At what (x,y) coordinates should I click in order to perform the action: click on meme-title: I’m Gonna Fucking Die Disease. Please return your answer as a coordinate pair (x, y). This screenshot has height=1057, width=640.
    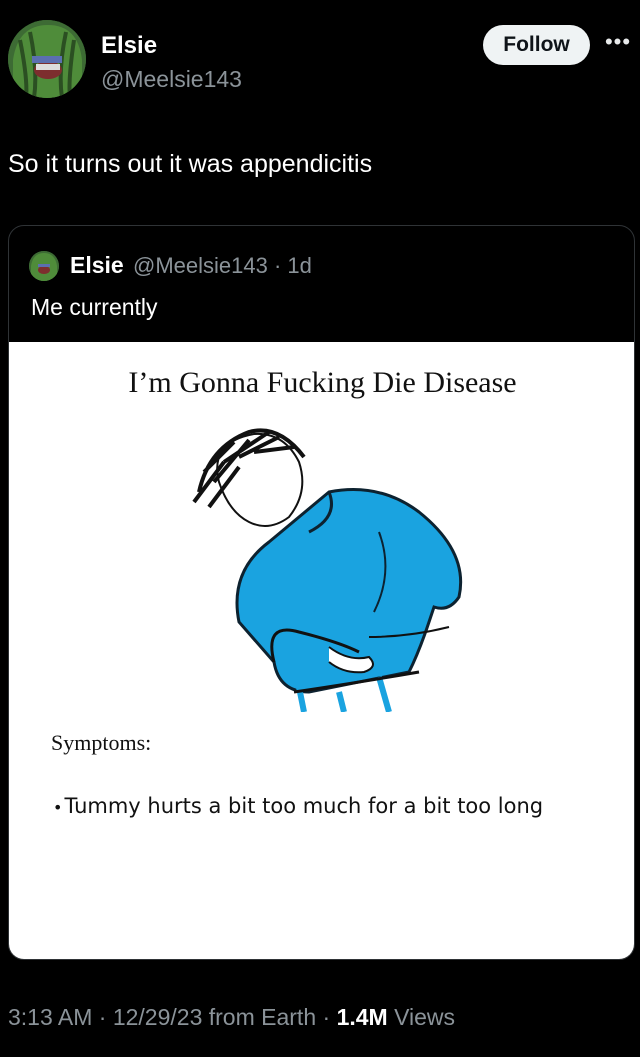
    Looking at the image, I should click on (322, 382).